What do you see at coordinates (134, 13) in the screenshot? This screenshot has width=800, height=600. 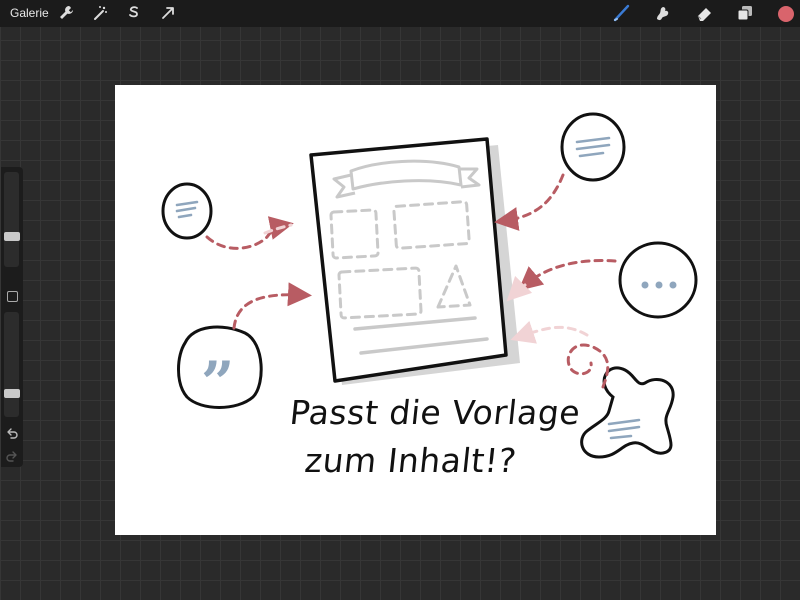 I see `selection-icon` at bounding box center [134, 13].